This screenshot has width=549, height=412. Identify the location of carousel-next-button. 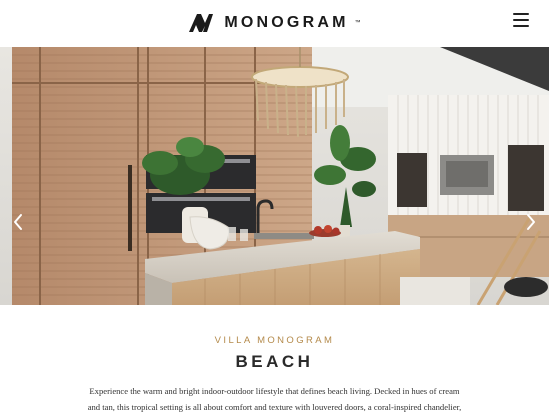
(531, 222).